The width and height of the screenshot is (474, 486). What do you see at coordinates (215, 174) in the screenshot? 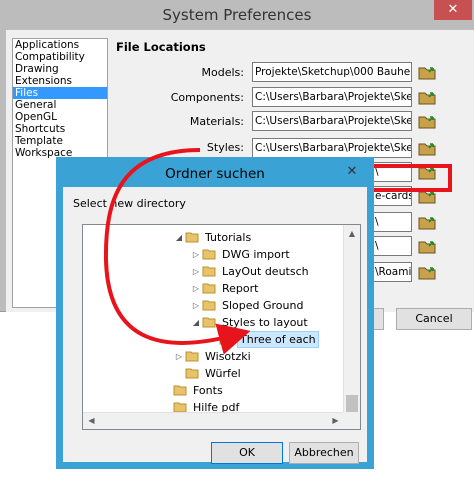
I see `dialog-title: Ordner suchen` at bounding box center [215, 174].